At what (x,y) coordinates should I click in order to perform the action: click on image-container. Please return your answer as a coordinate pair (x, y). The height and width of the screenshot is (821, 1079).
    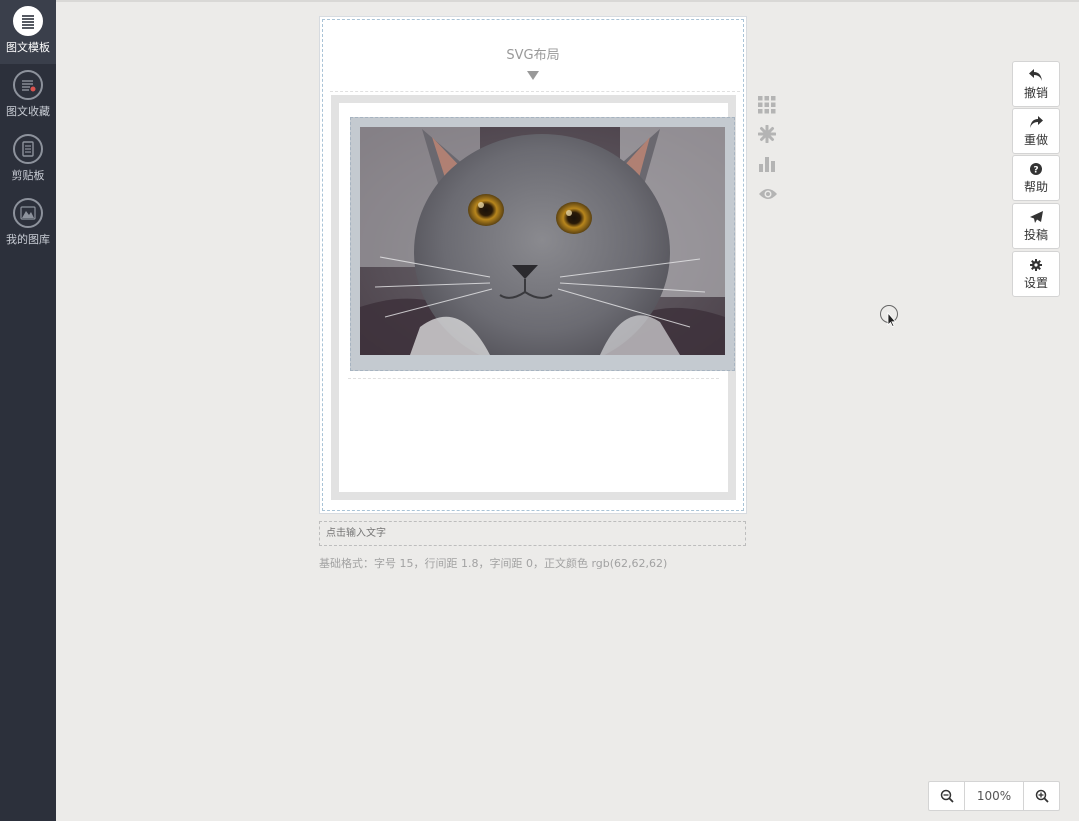
    Looking at the image, I should click on (542, 244).